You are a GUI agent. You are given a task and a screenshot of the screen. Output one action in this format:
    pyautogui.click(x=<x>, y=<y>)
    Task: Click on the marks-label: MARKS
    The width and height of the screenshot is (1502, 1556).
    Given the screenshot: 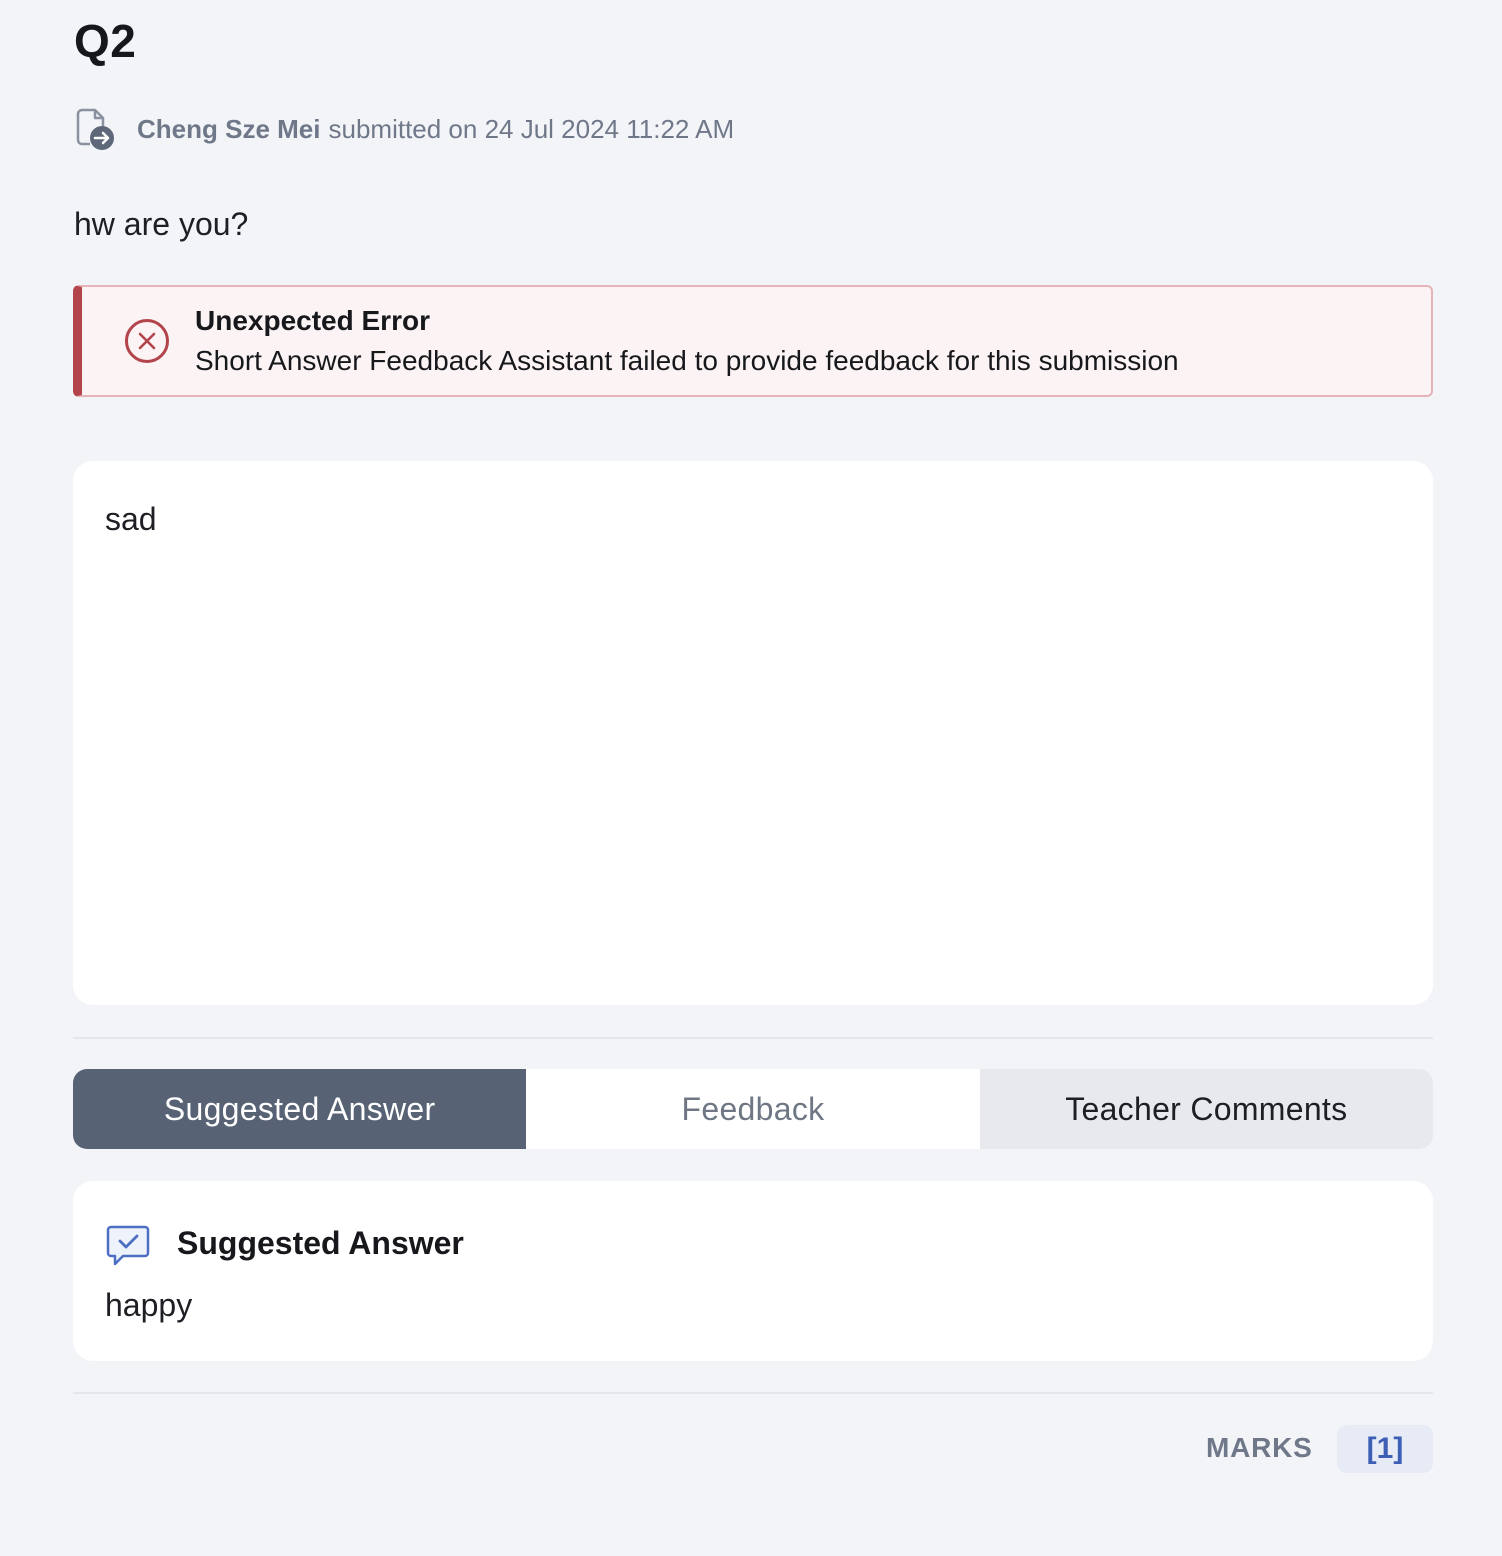 What is the action you would take?
    pyautogui.click(x=1259, y=1447)
    